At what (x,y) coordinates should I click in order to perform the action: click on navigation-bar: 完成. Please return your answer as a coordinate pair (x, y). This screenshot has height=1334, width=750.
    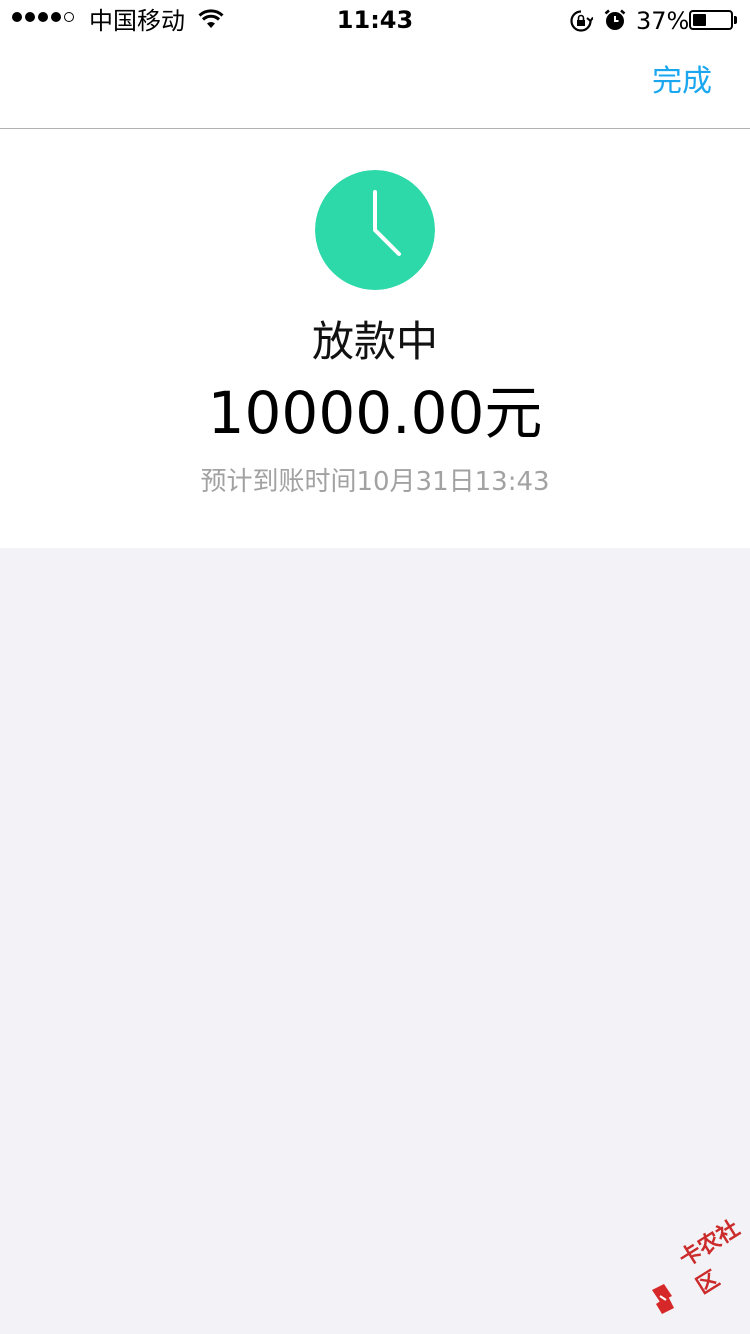
    Looking at the image, I should click on (375, 84).